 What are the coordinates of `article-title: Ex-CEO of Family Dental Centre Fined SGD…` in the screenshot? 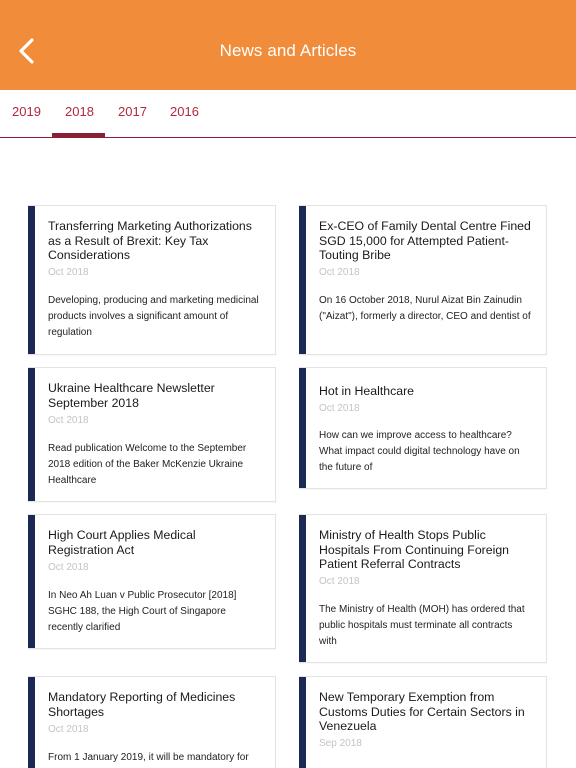 It's located at (425, 240).